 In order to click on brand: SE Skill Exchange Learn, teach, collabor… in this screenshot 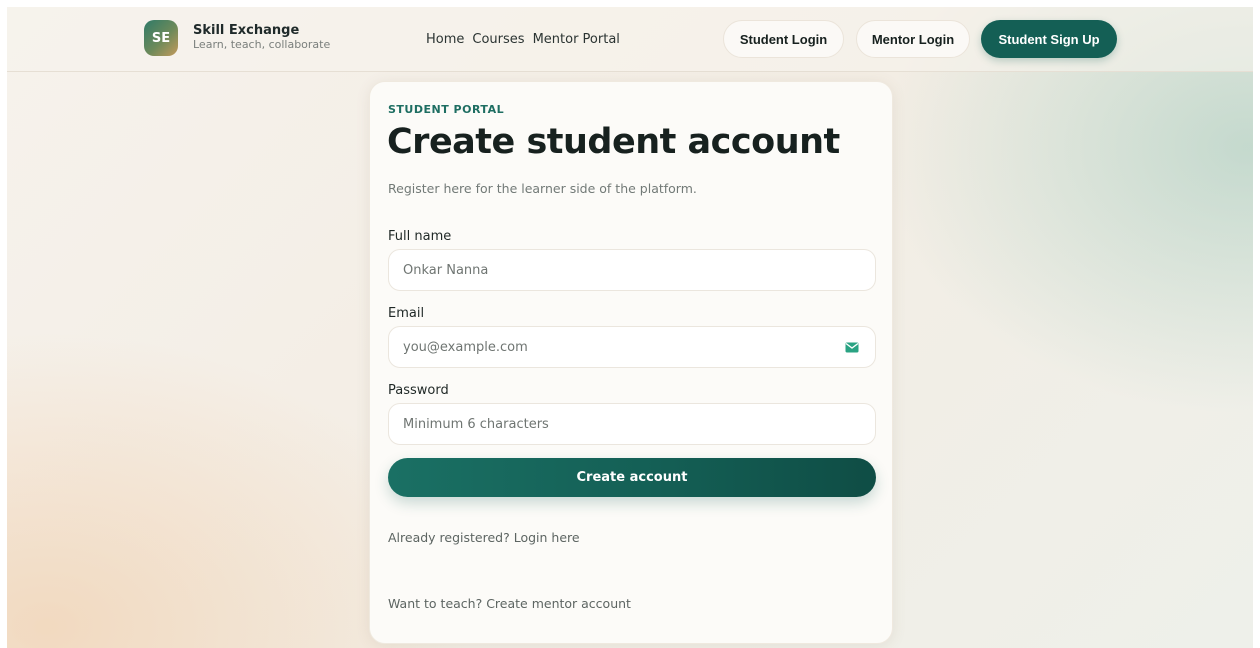, I will do `click(237, 38)`.